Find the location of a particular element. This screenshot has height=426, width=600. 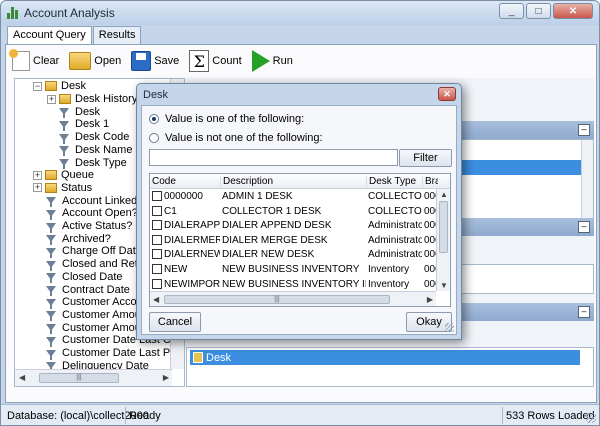

tree-item: Charge Off Date is located at coordinates (94, 251).